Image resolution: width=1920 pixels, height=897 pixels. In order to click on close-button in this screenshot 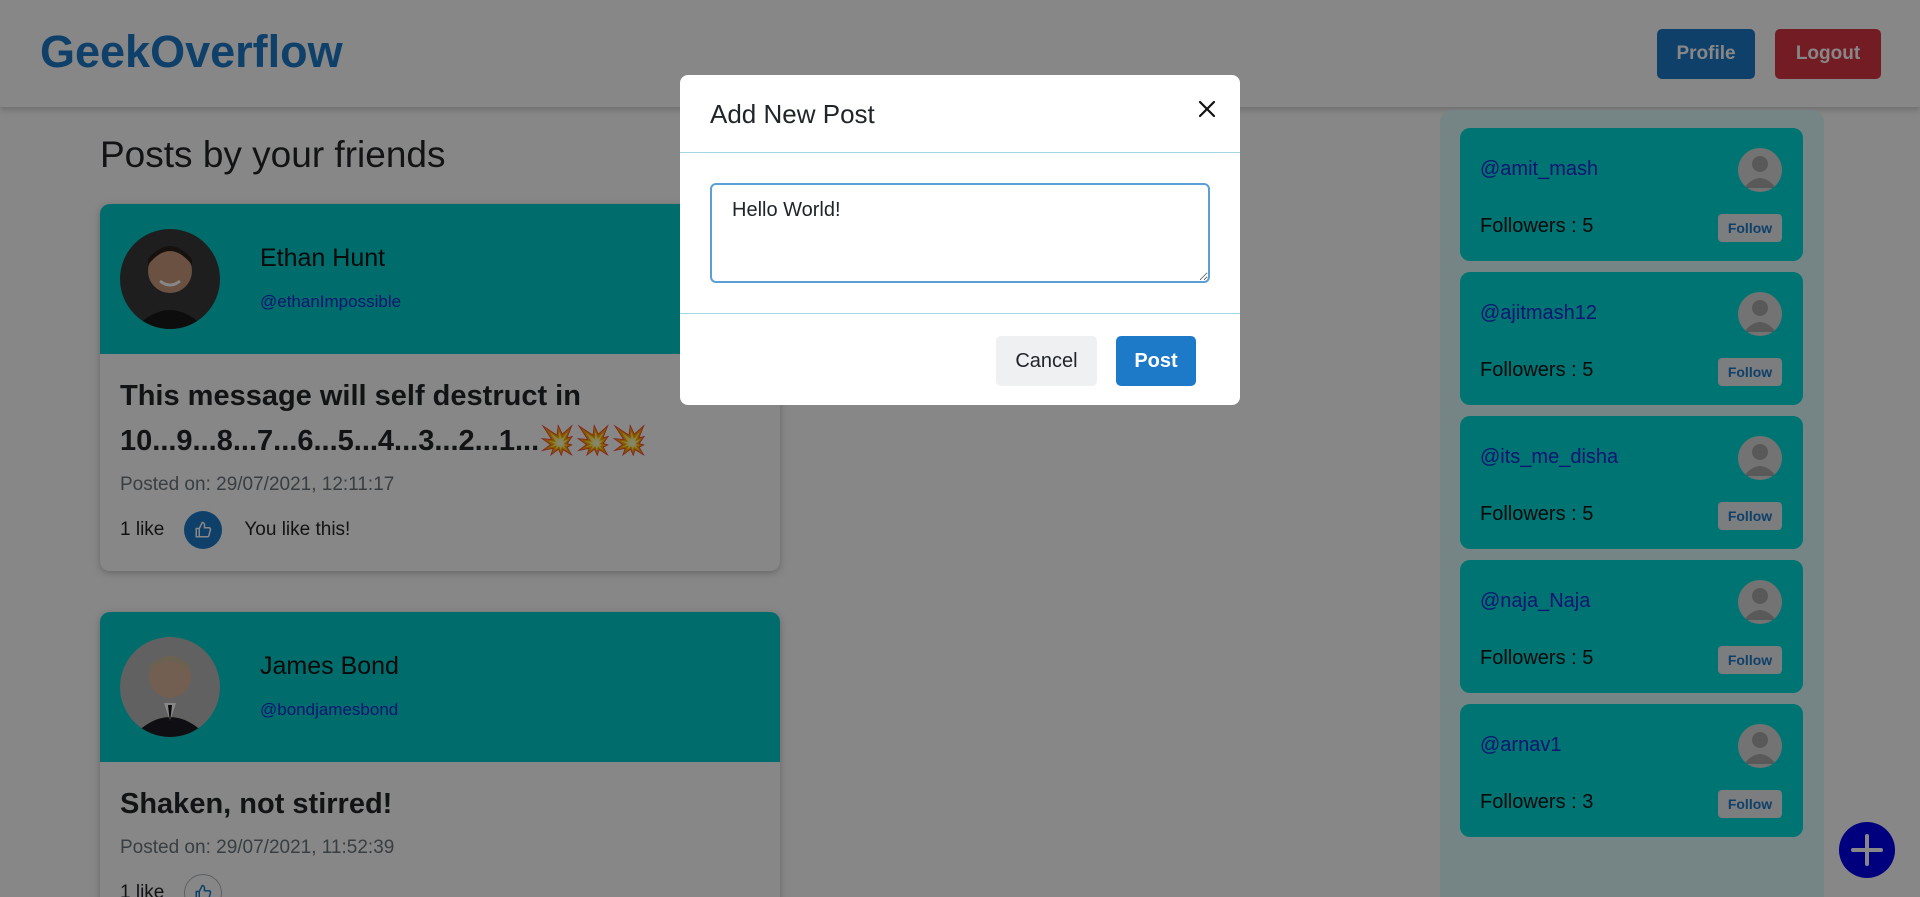, I will do `click(1207, 109)`.